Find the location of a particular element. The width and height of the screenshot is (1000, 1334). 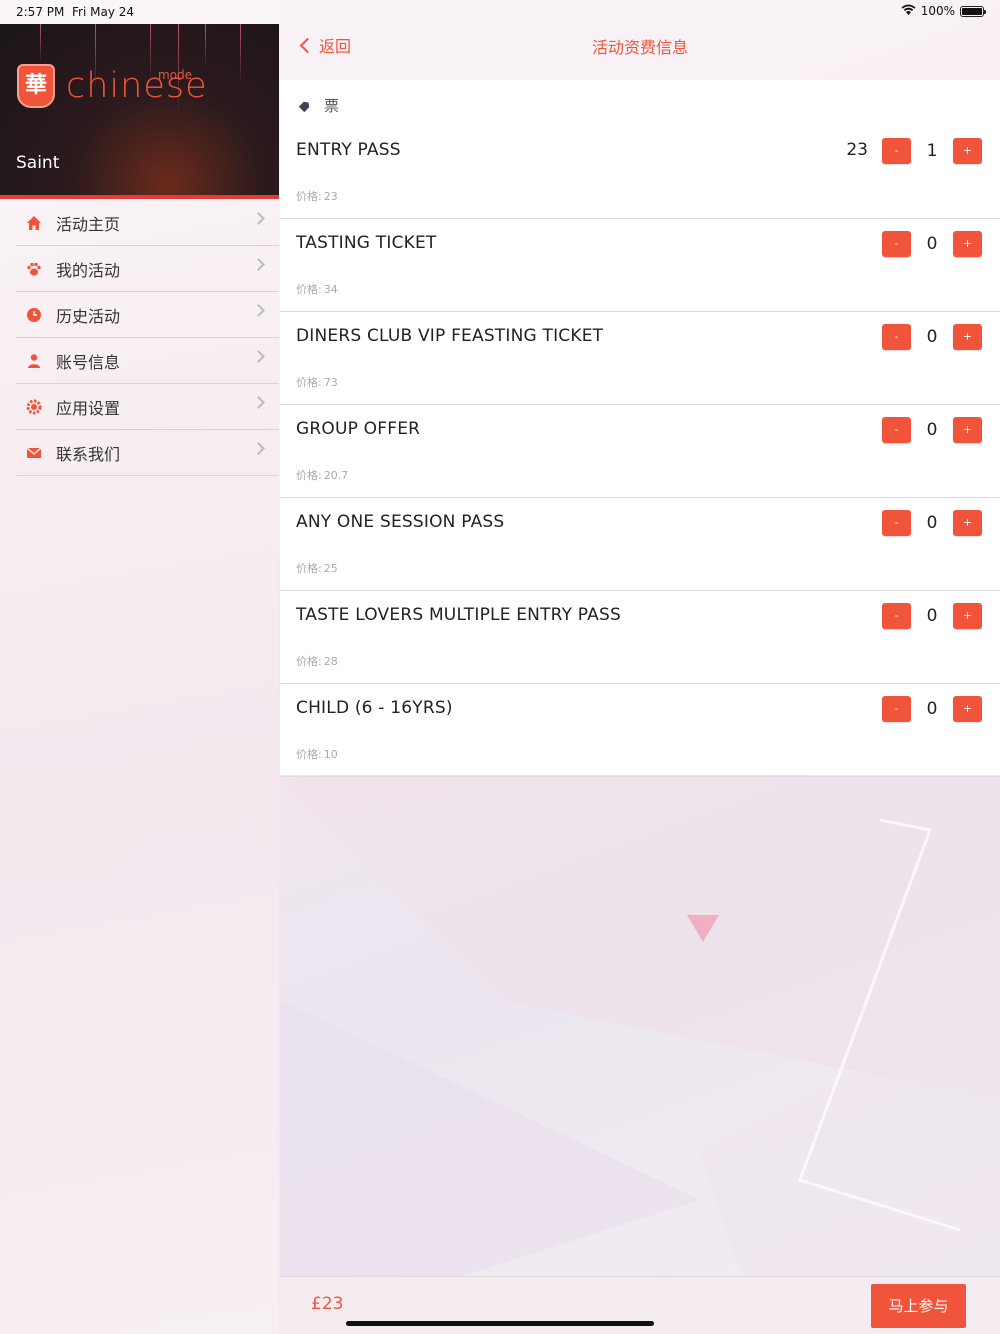

home-indicator is located at coordinates (500, 1323).